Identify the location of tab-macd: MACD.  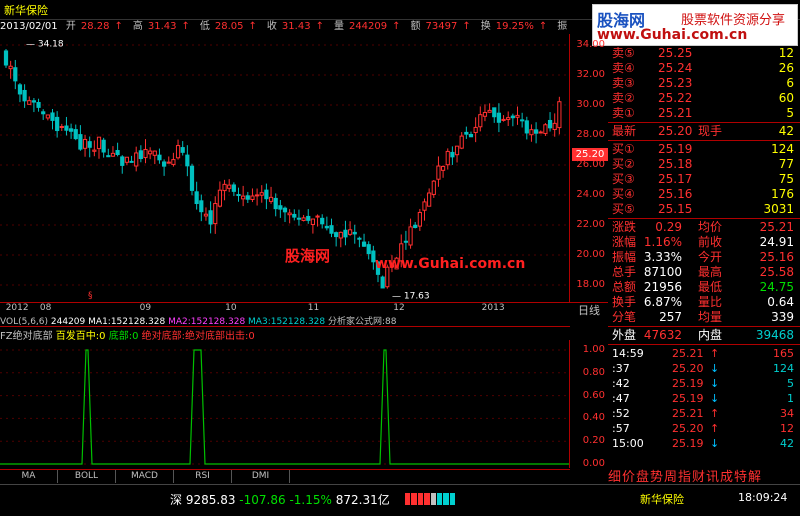
(145, 476).